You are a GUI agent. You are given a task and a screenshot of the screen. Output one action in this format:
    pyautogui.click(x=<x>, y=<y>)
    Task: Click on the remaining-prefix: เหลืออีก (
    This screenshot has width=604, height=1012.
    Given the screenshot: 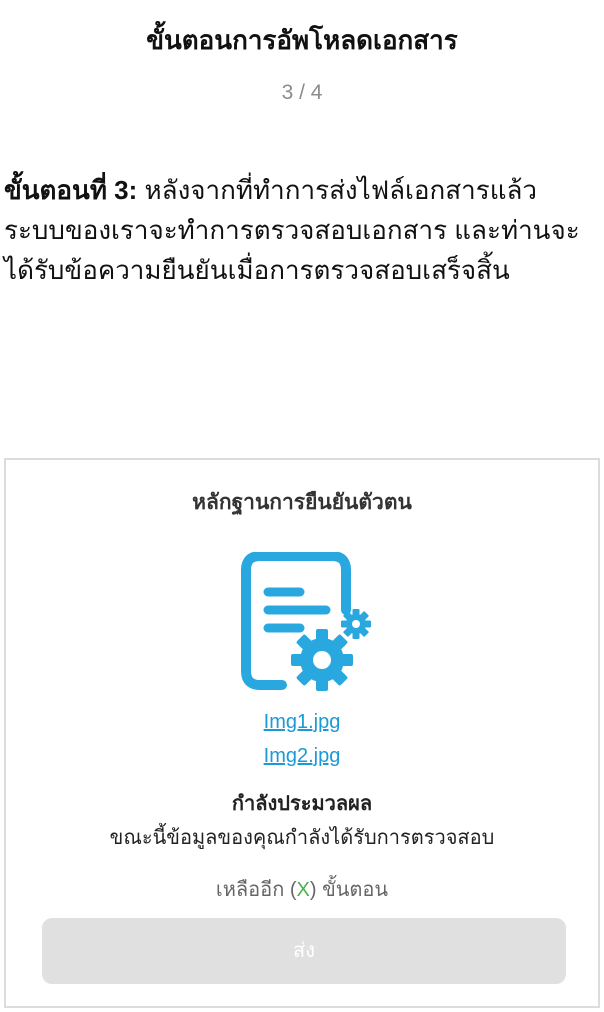 What is the action you would take?
    pyautogui.click(x=256, y=890)
    